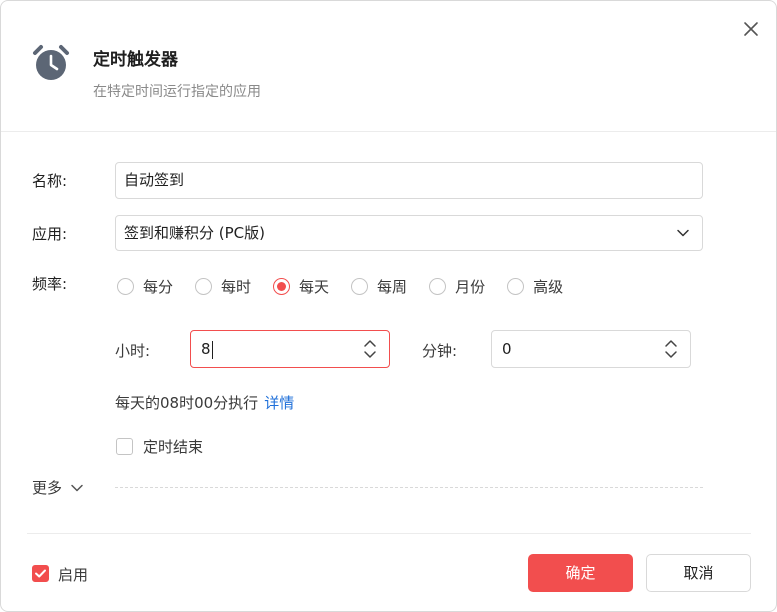 The height and width of the screenshot is (612, 777). Describe the element at coordinates (135, 60) in the screenshot. I see `dialog-title: 定时触发器` at that location.